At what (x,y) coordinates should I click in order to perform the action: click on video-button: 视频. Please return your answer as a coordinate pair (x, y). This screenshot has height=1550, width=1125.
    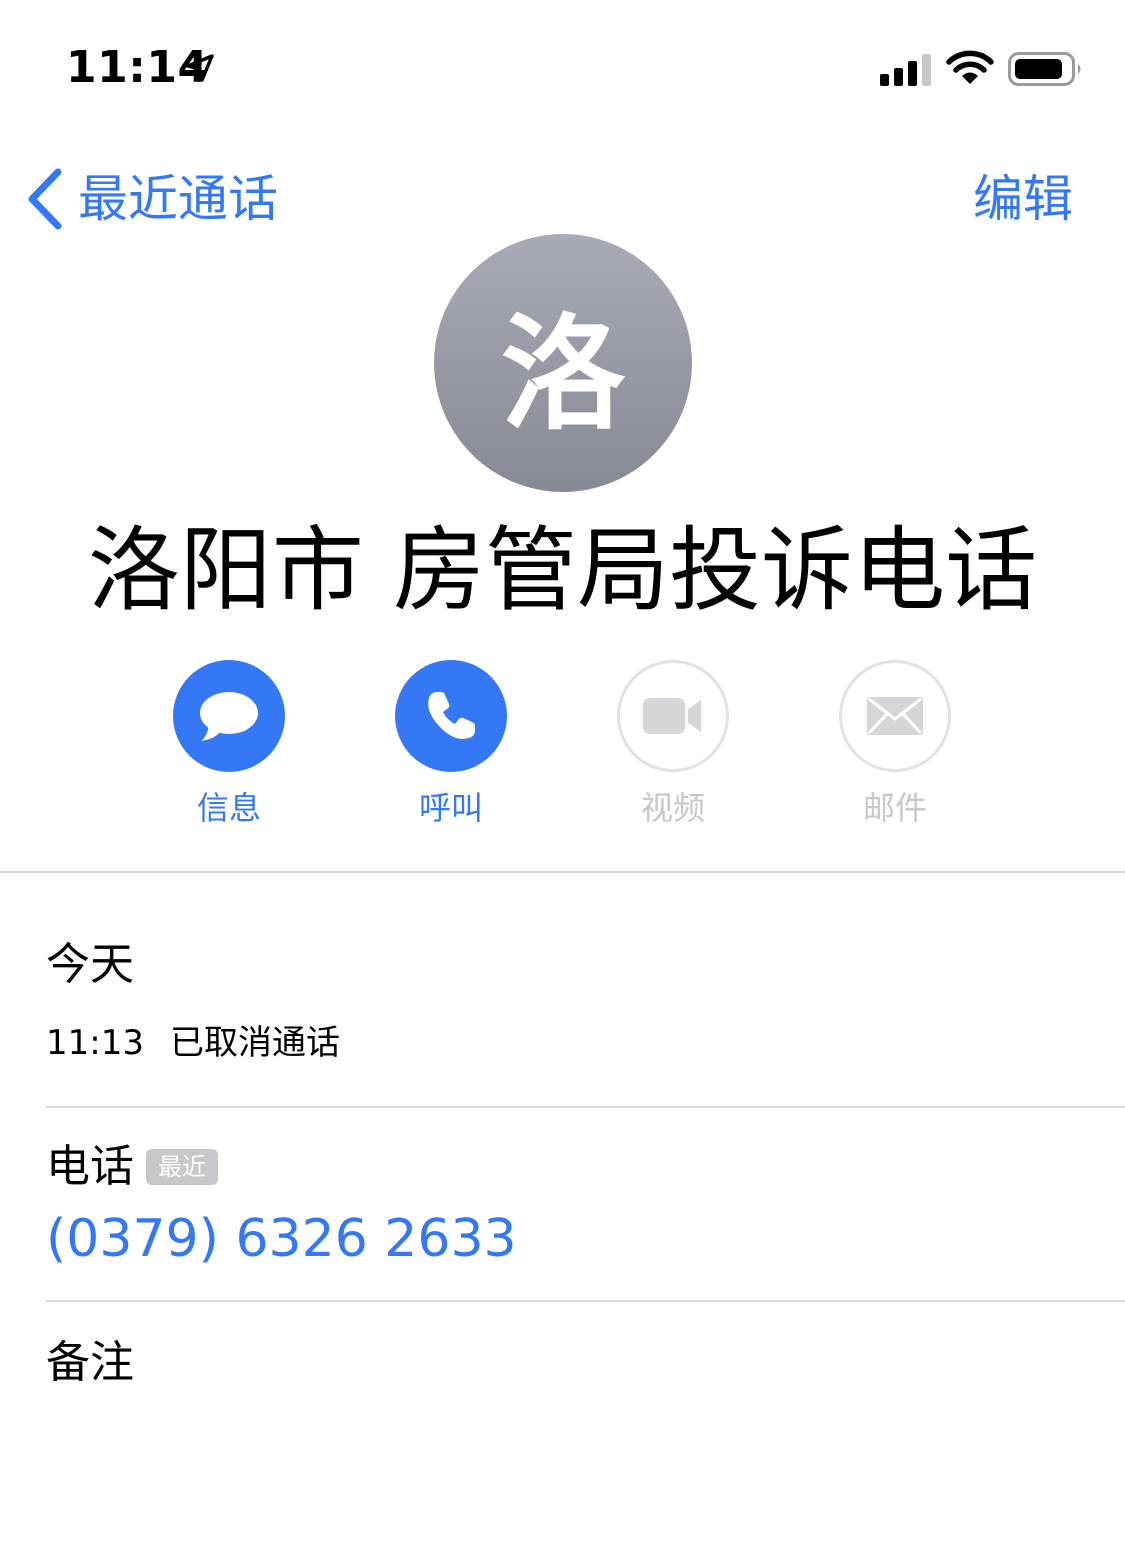
    Looking at the image, I should click on (673, 744).